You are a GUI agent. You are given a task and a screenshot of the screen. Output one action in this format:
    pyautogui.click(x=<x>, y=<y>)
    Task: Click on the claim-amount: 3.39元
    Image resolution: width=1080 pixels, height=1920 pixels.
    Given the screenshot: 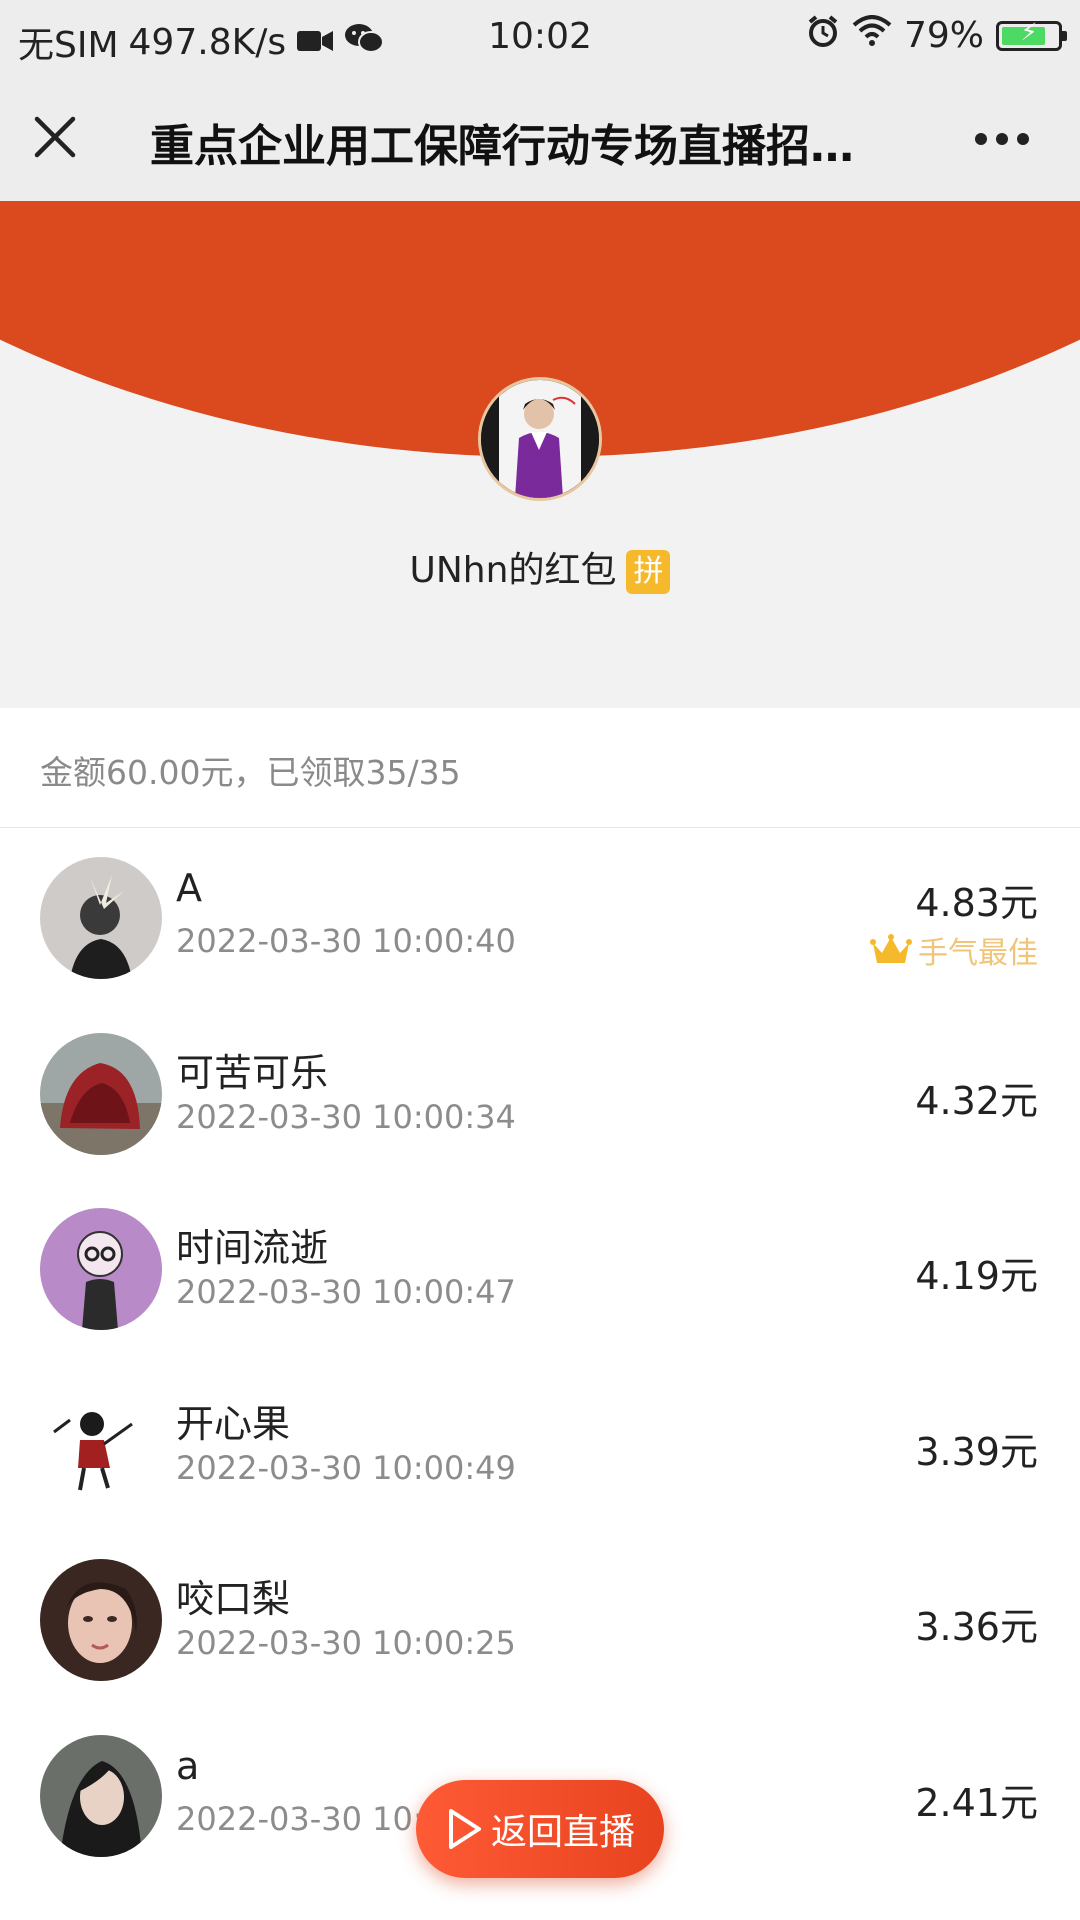 What is the action you would take?
    pyautogui.click(x=976, y=1451)
    